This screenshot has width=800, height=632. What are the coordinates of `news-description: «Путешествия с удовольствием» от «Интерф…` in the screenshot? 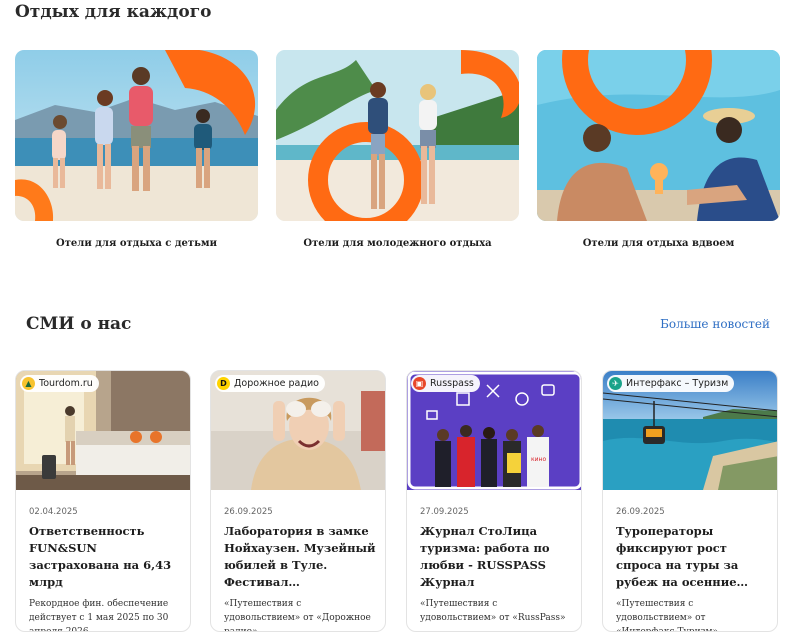 It's located at (667, 615).